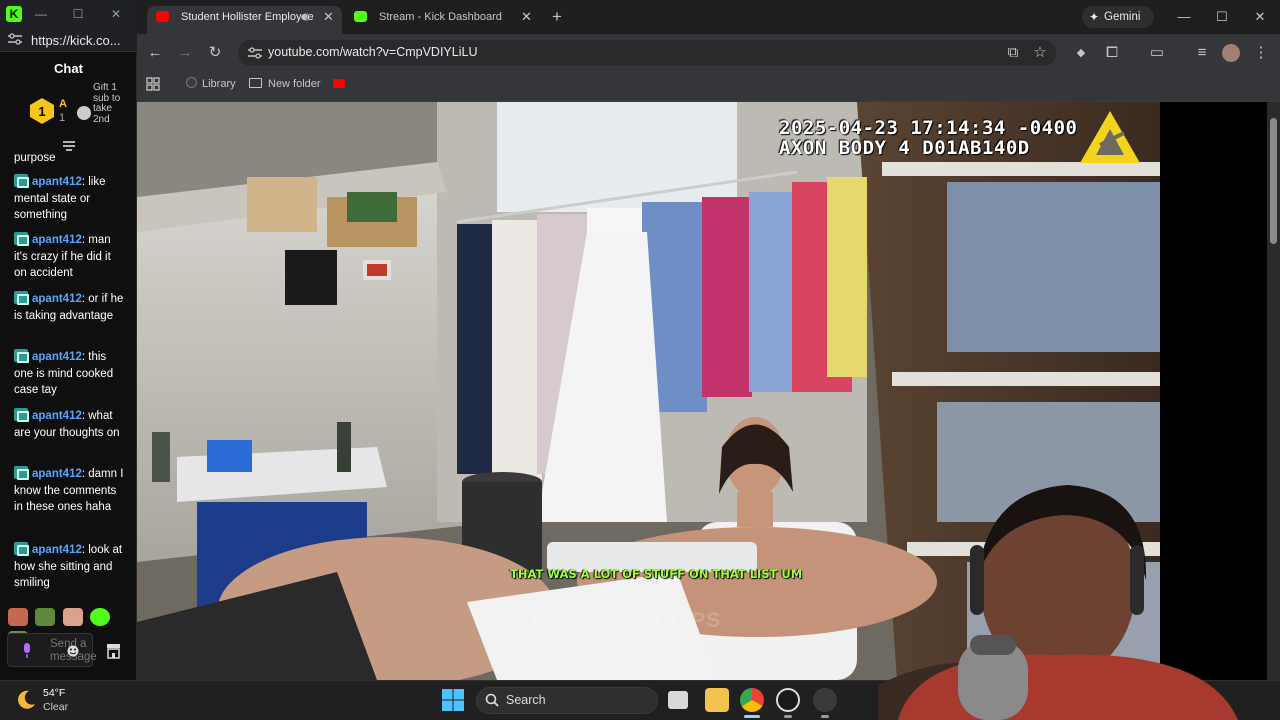 This screenshot has height=720, width=1280. I want to click on gift-icon, so click(84, 113).